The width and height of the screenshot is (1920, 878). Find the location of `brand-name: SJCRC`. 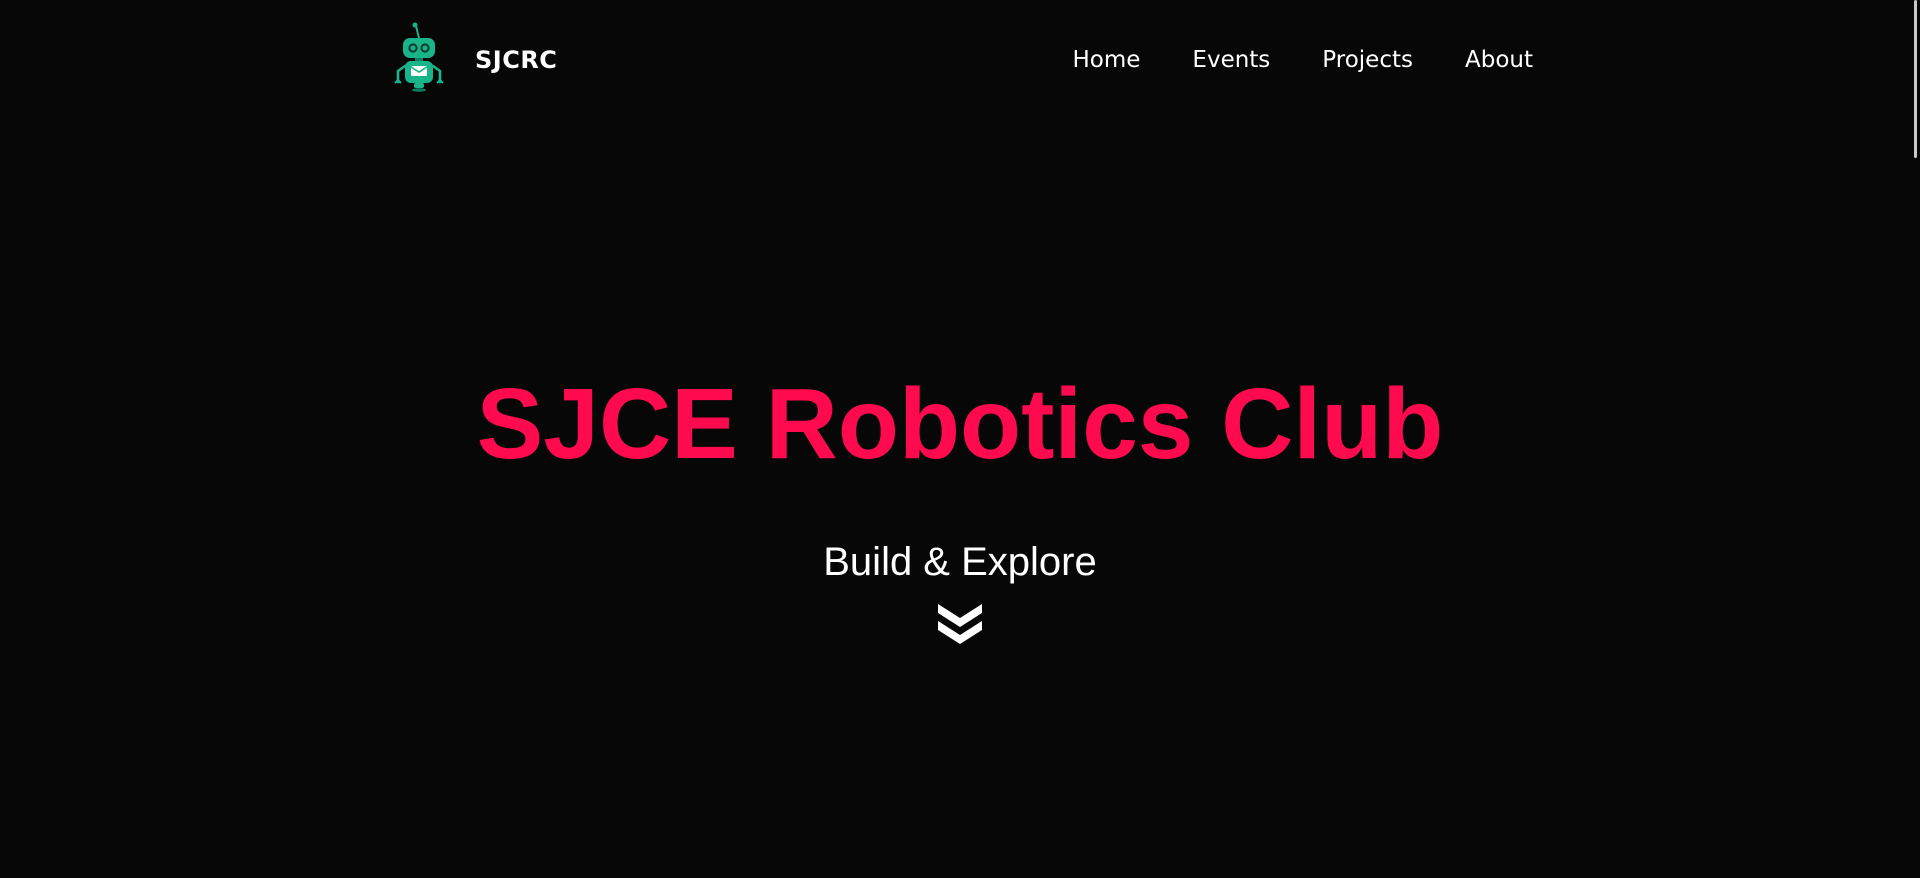

brand-name: SJCRC is located at coordinates (516, 60).